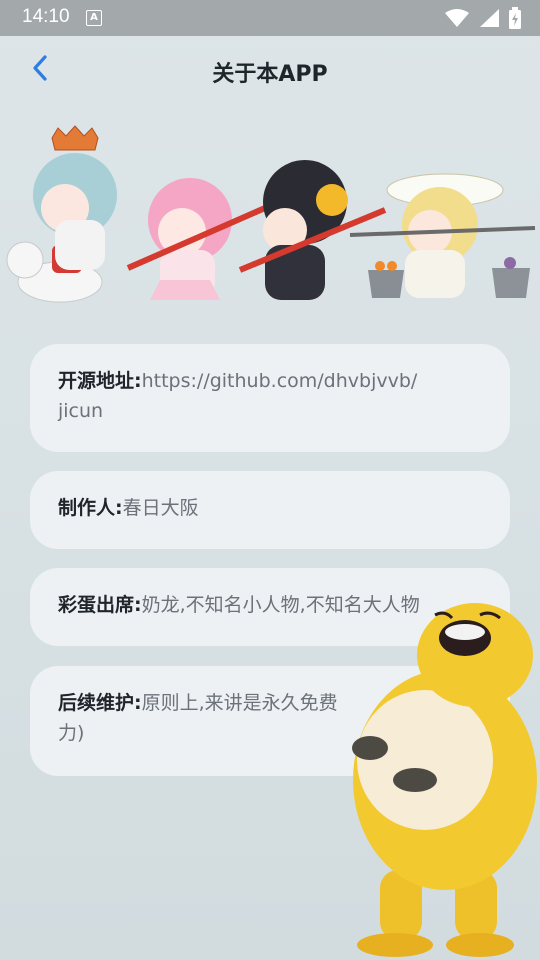 The image size is (540, 960). What do you see at coordinates (94, 18) in the screenshot?
I see `status-indicator: A` at bounding box center [94, 18].